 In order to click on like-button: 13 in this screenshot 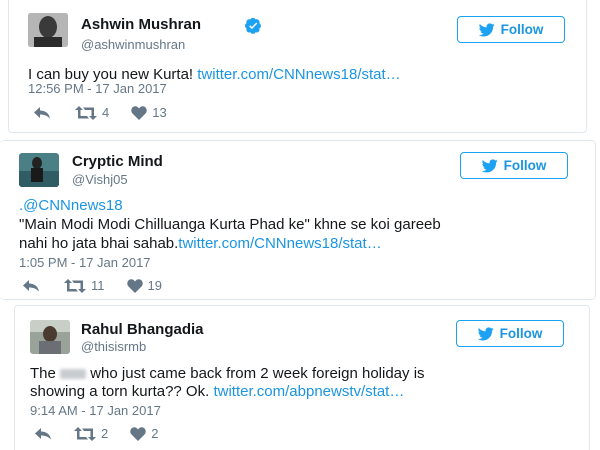, I will do `click(149, 112)`.